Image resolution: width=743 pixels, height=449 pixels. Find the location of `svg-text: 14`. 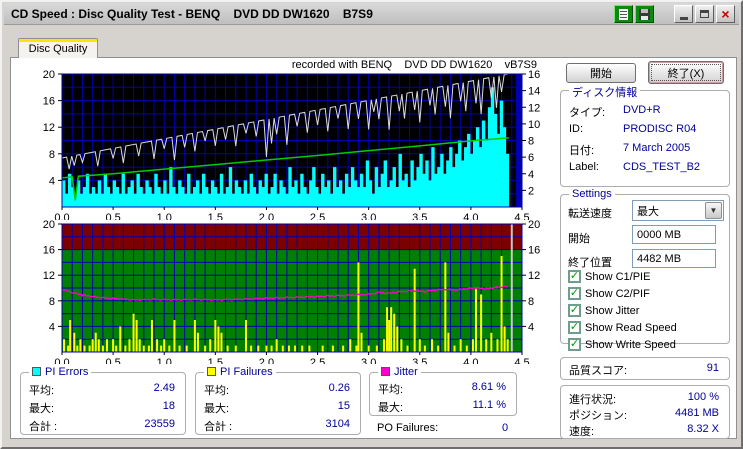

svg-text: 14 is located at coordinates (534, 92).